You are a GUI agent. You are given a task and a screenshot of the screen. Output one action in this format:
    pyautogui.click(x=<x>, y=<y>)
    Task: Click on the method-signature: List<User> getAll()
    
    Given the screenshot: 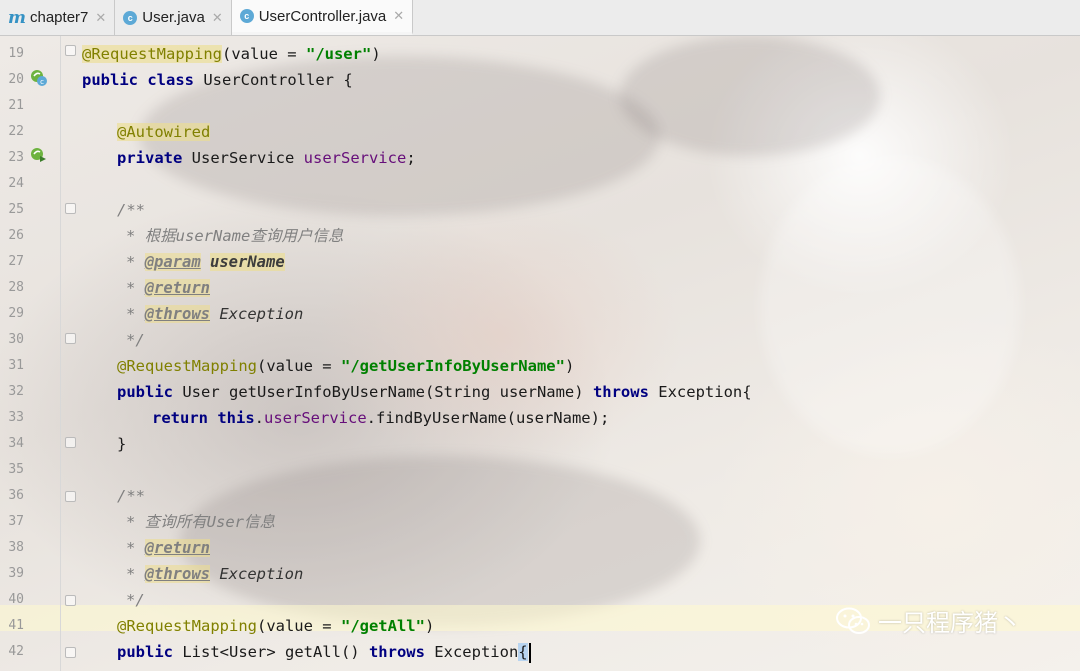 What is the action you would take?
    pyautogui.click(x=271, y=652)
    